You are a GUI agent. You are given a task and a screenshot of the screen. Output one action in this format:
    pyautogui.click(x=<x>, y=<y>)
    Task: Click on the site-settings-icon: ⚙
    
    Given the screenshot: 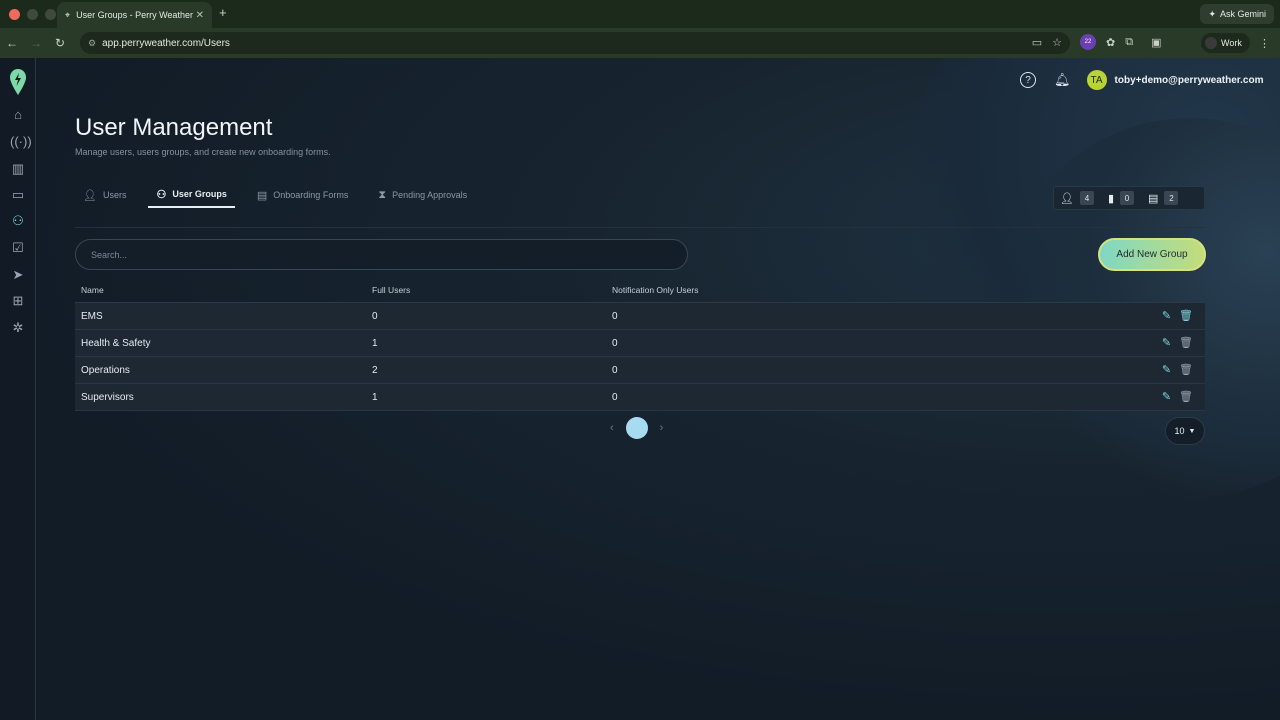 What is the action you would take?
    pyautogui.click(x=92, y=43)
    